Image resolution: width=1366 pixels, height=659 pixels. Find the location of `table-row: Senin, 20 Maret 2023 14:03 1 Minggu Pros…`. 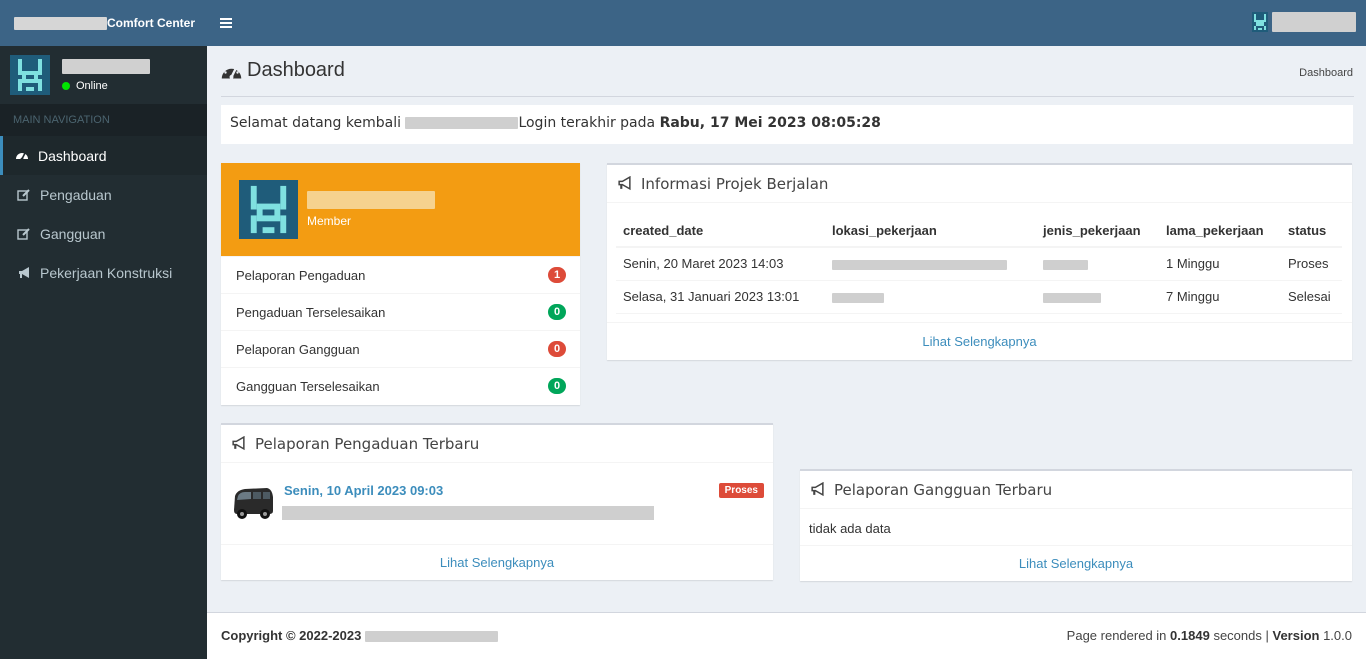

table-row: Senin, 20 Maret 2023 14:03 1 Minggu Pros… is located at coordinates (979, 264).